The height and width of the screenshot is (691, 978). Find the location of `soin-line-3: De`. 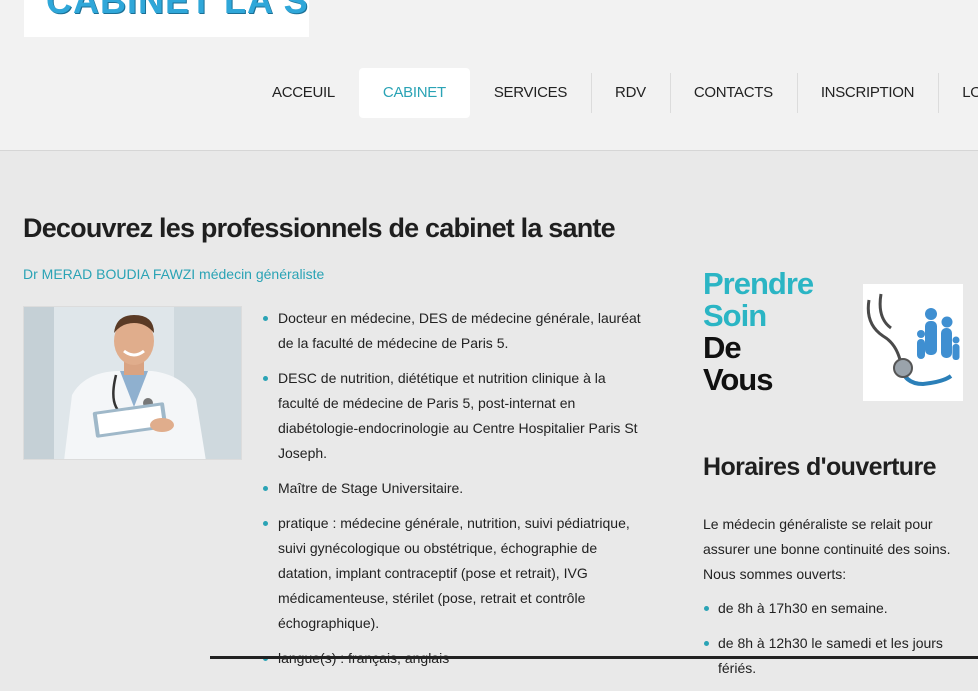

soin-line-3: De is located at coordinates (722, 347).